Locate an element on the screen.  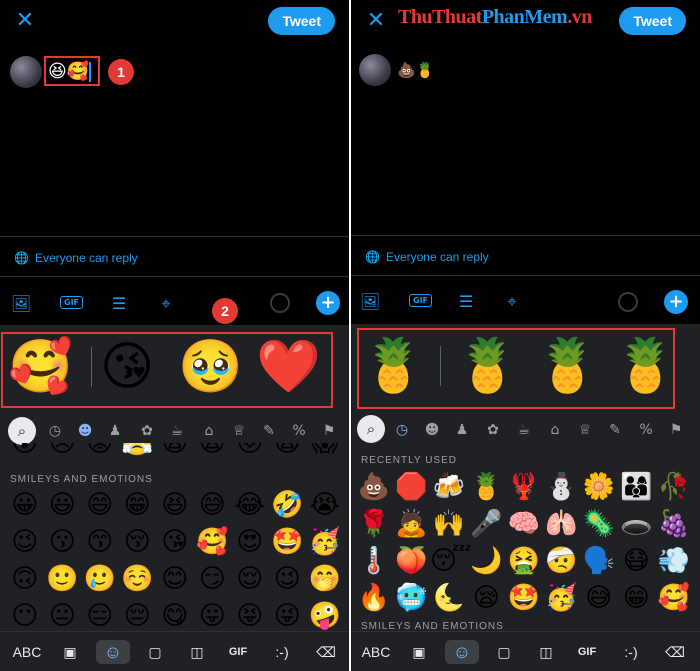
tweet-button: Tweet is located at coordinates (652, 21).